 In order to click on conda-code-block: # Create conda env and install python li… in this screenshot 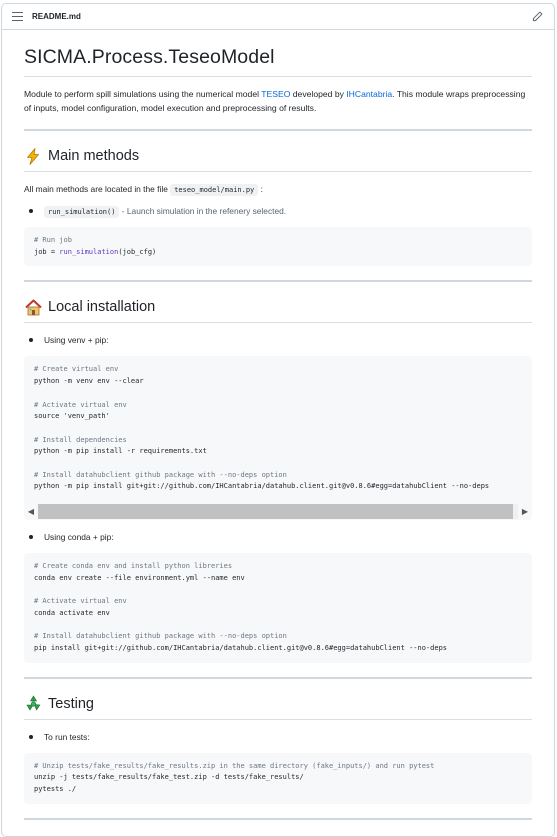, I will do `click(278, 608)`.